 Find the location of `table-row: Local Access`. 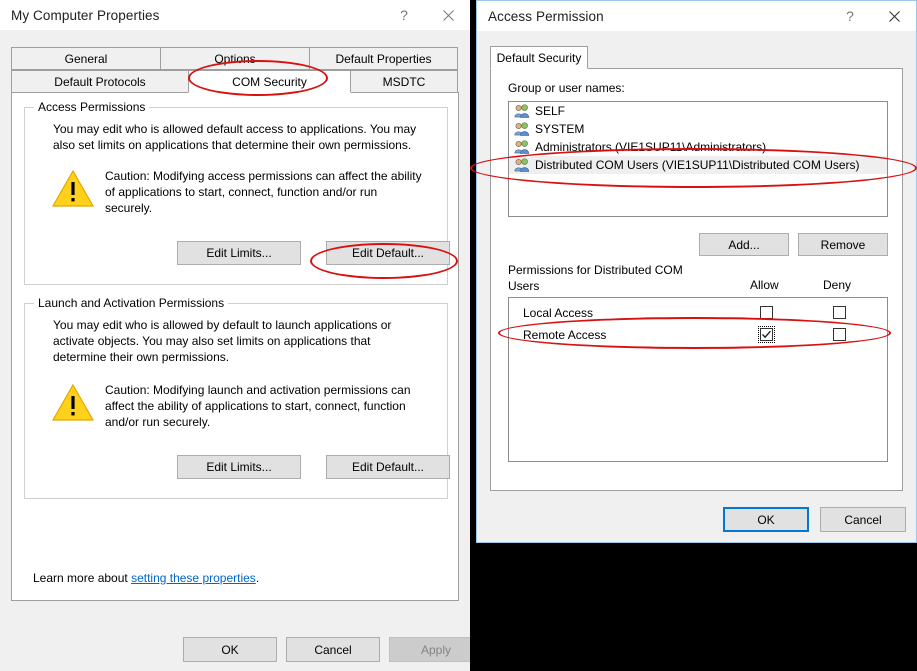

table-row: Local Access is located at coordinates (698, 313).